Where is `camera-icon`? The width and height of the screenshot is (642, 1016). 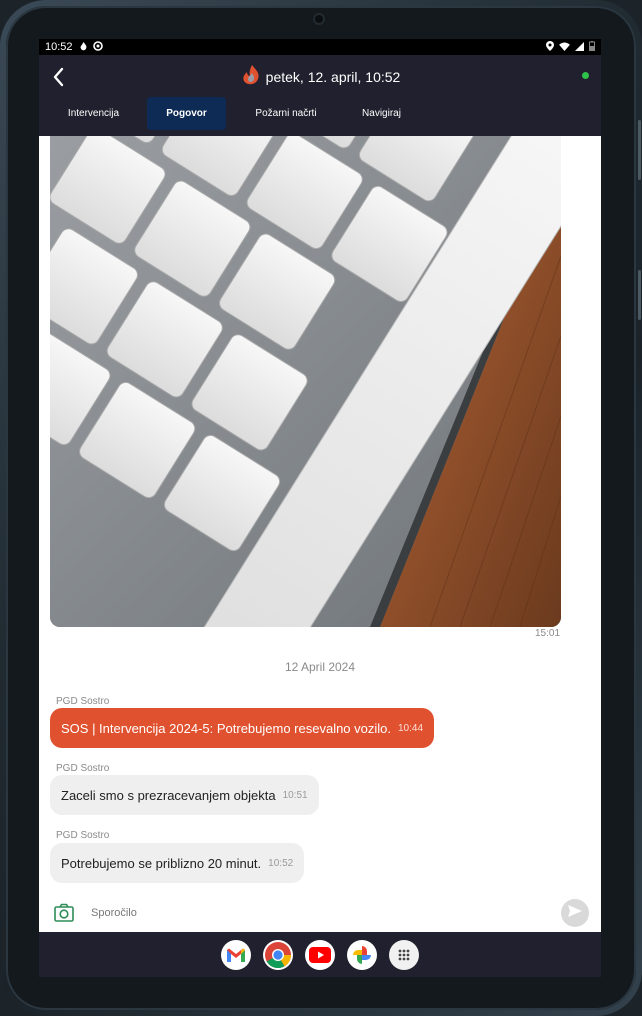
camera-icon is located at coordinates (64, 913).